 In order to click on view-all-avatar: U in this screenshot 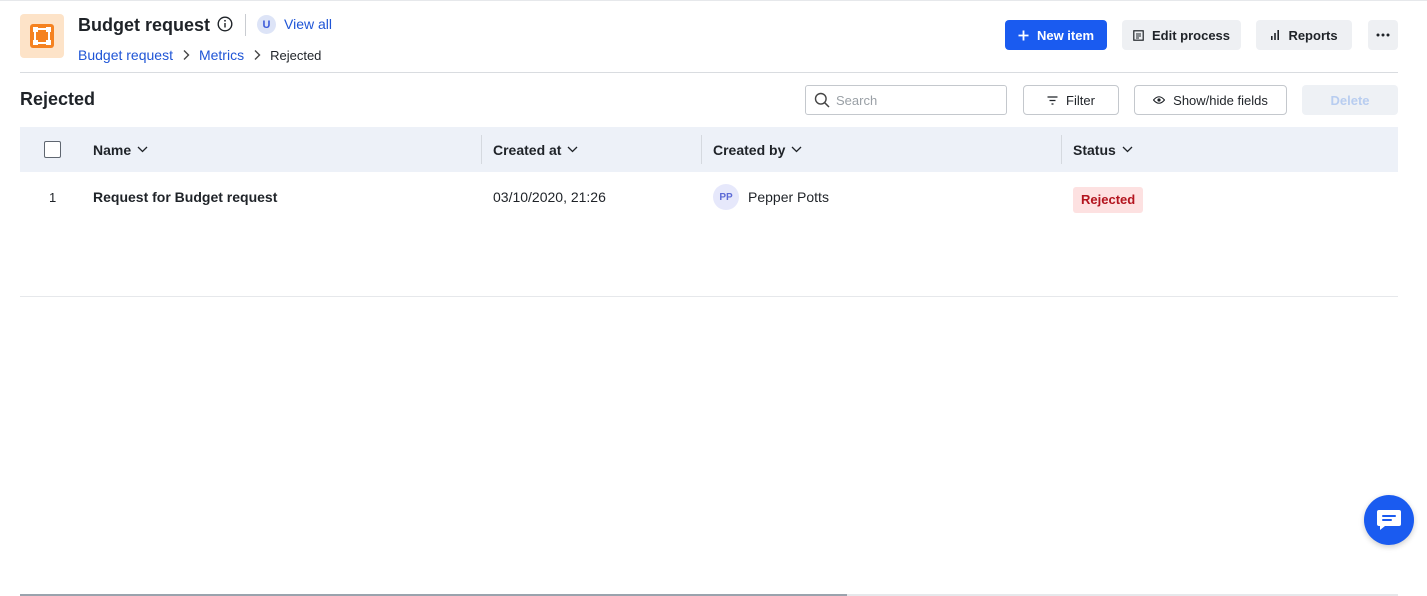, I will do `click(266, 24)`.